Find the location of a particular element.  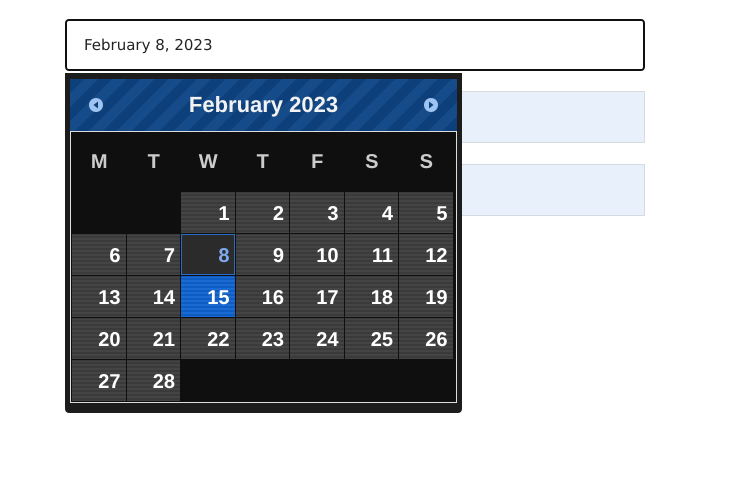

day-cell: 3 is located at coordinates (317, 212).